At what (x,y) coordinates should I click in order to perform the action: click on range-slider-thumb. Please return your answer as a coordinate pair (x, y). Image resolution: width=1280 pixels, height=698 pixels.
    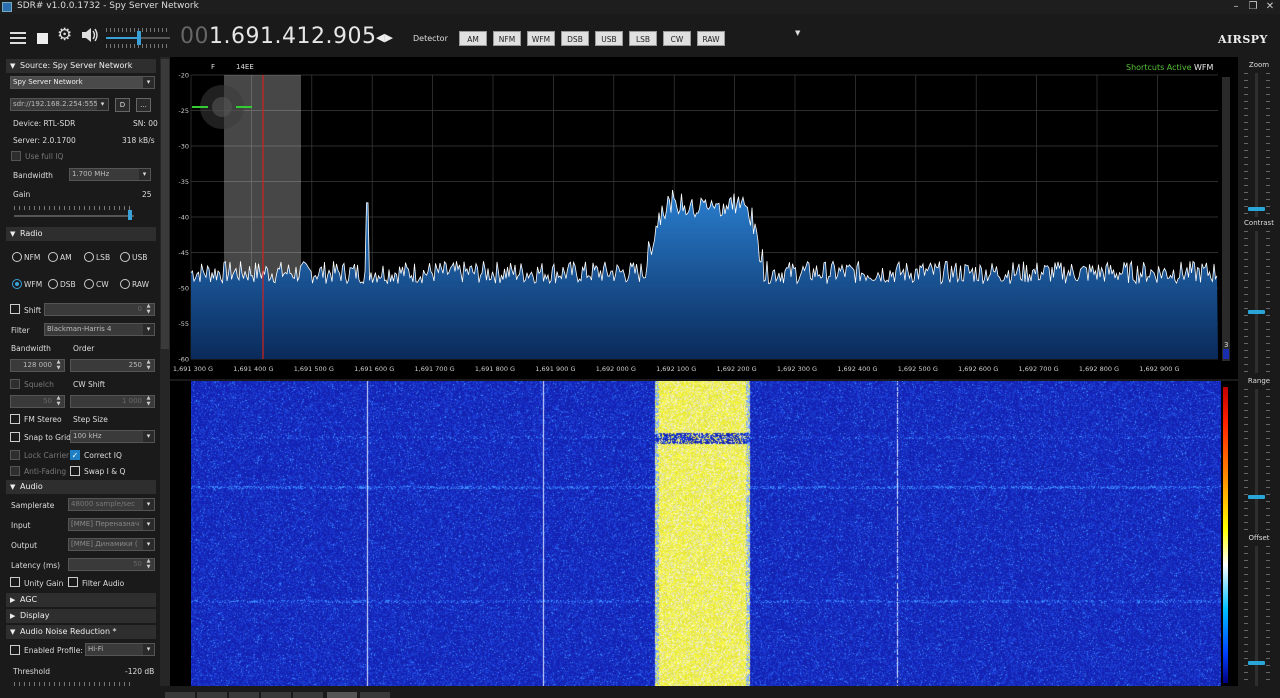
    Looking at the image, I should click on (1256, 497).